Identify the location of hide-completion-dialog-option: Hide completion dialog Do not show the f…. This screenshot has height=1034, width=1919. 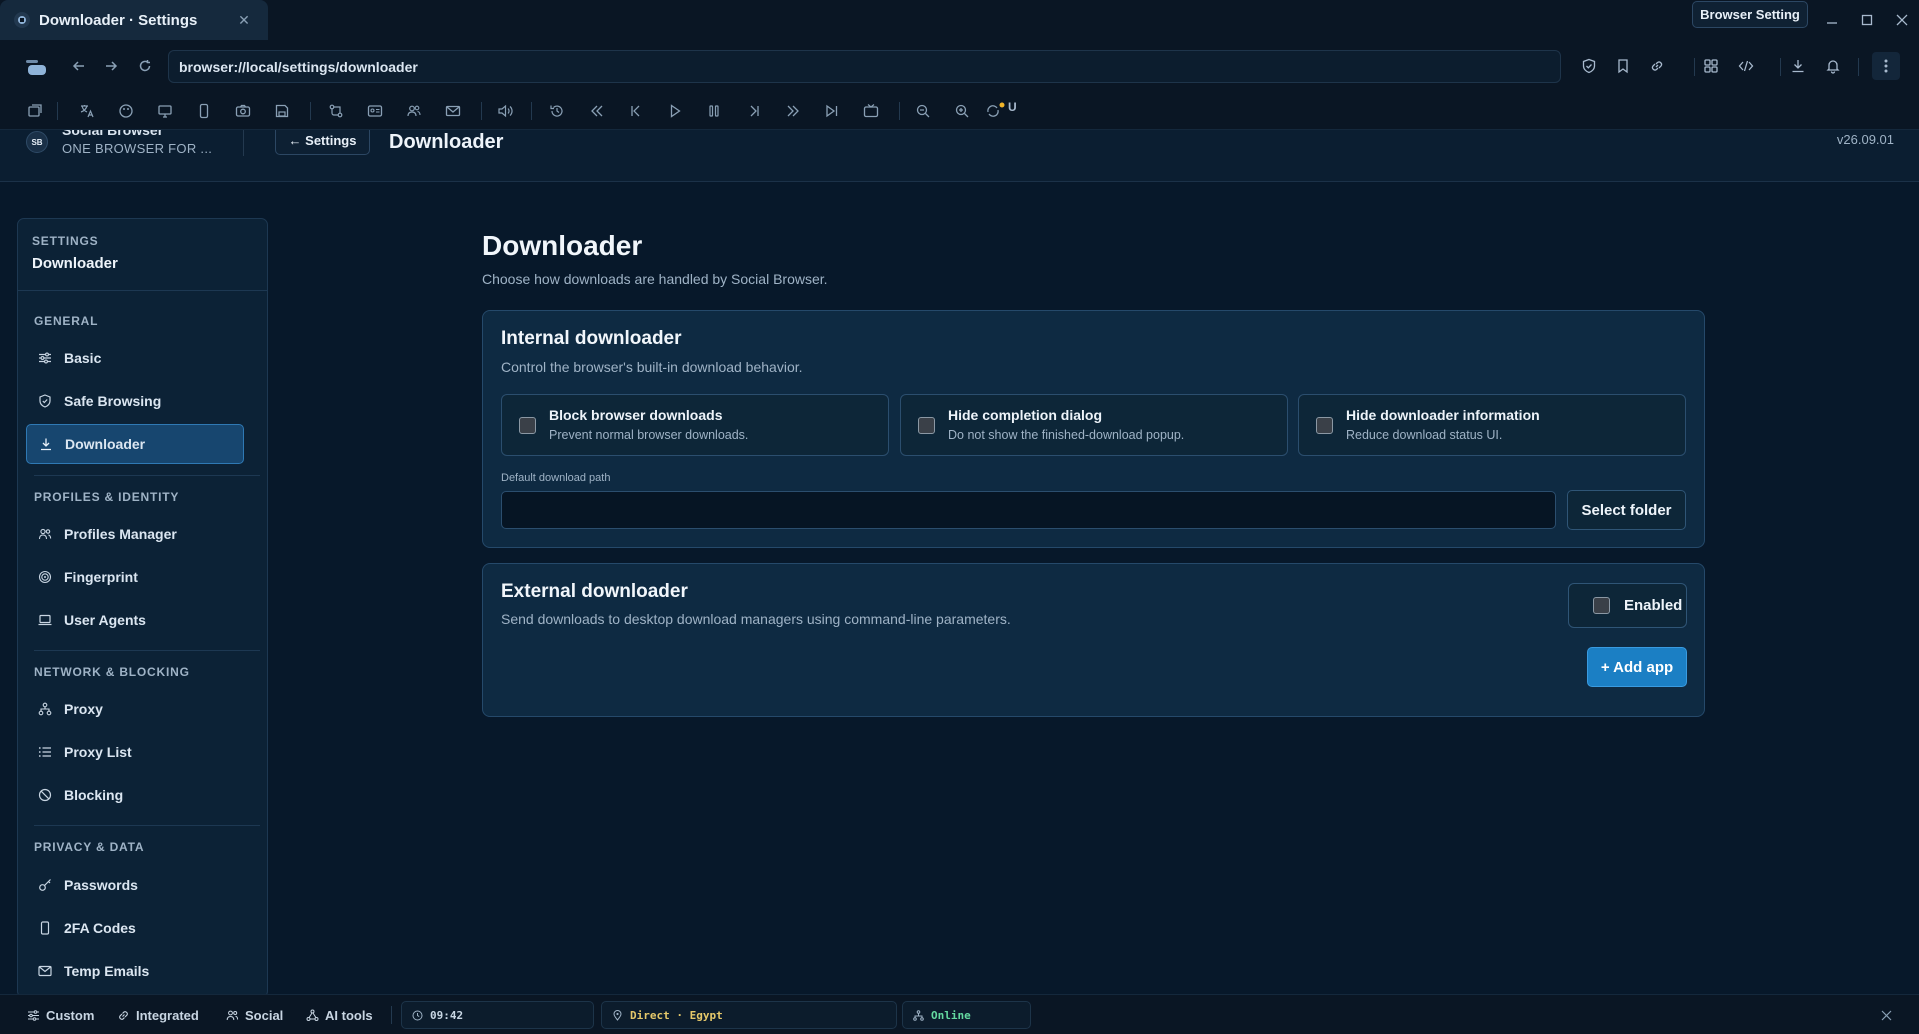
(1094, 425).